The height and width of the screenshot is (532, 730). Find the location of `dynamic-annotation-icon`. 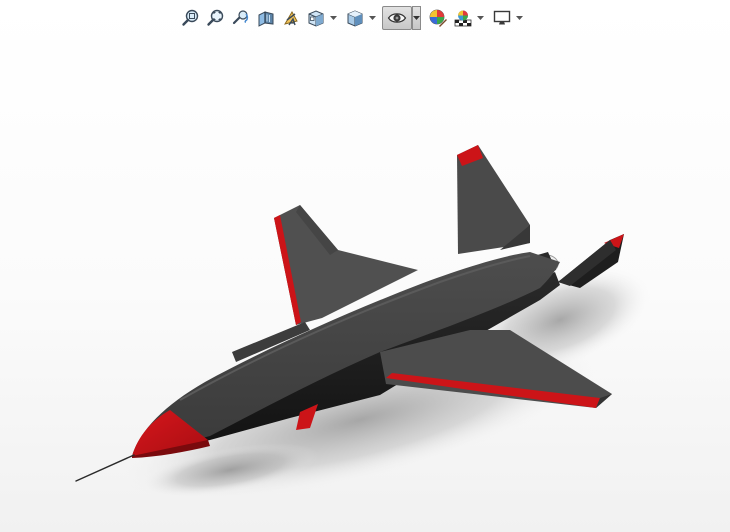

dynamic-annotation-icon is located at coordinates (291, 18).